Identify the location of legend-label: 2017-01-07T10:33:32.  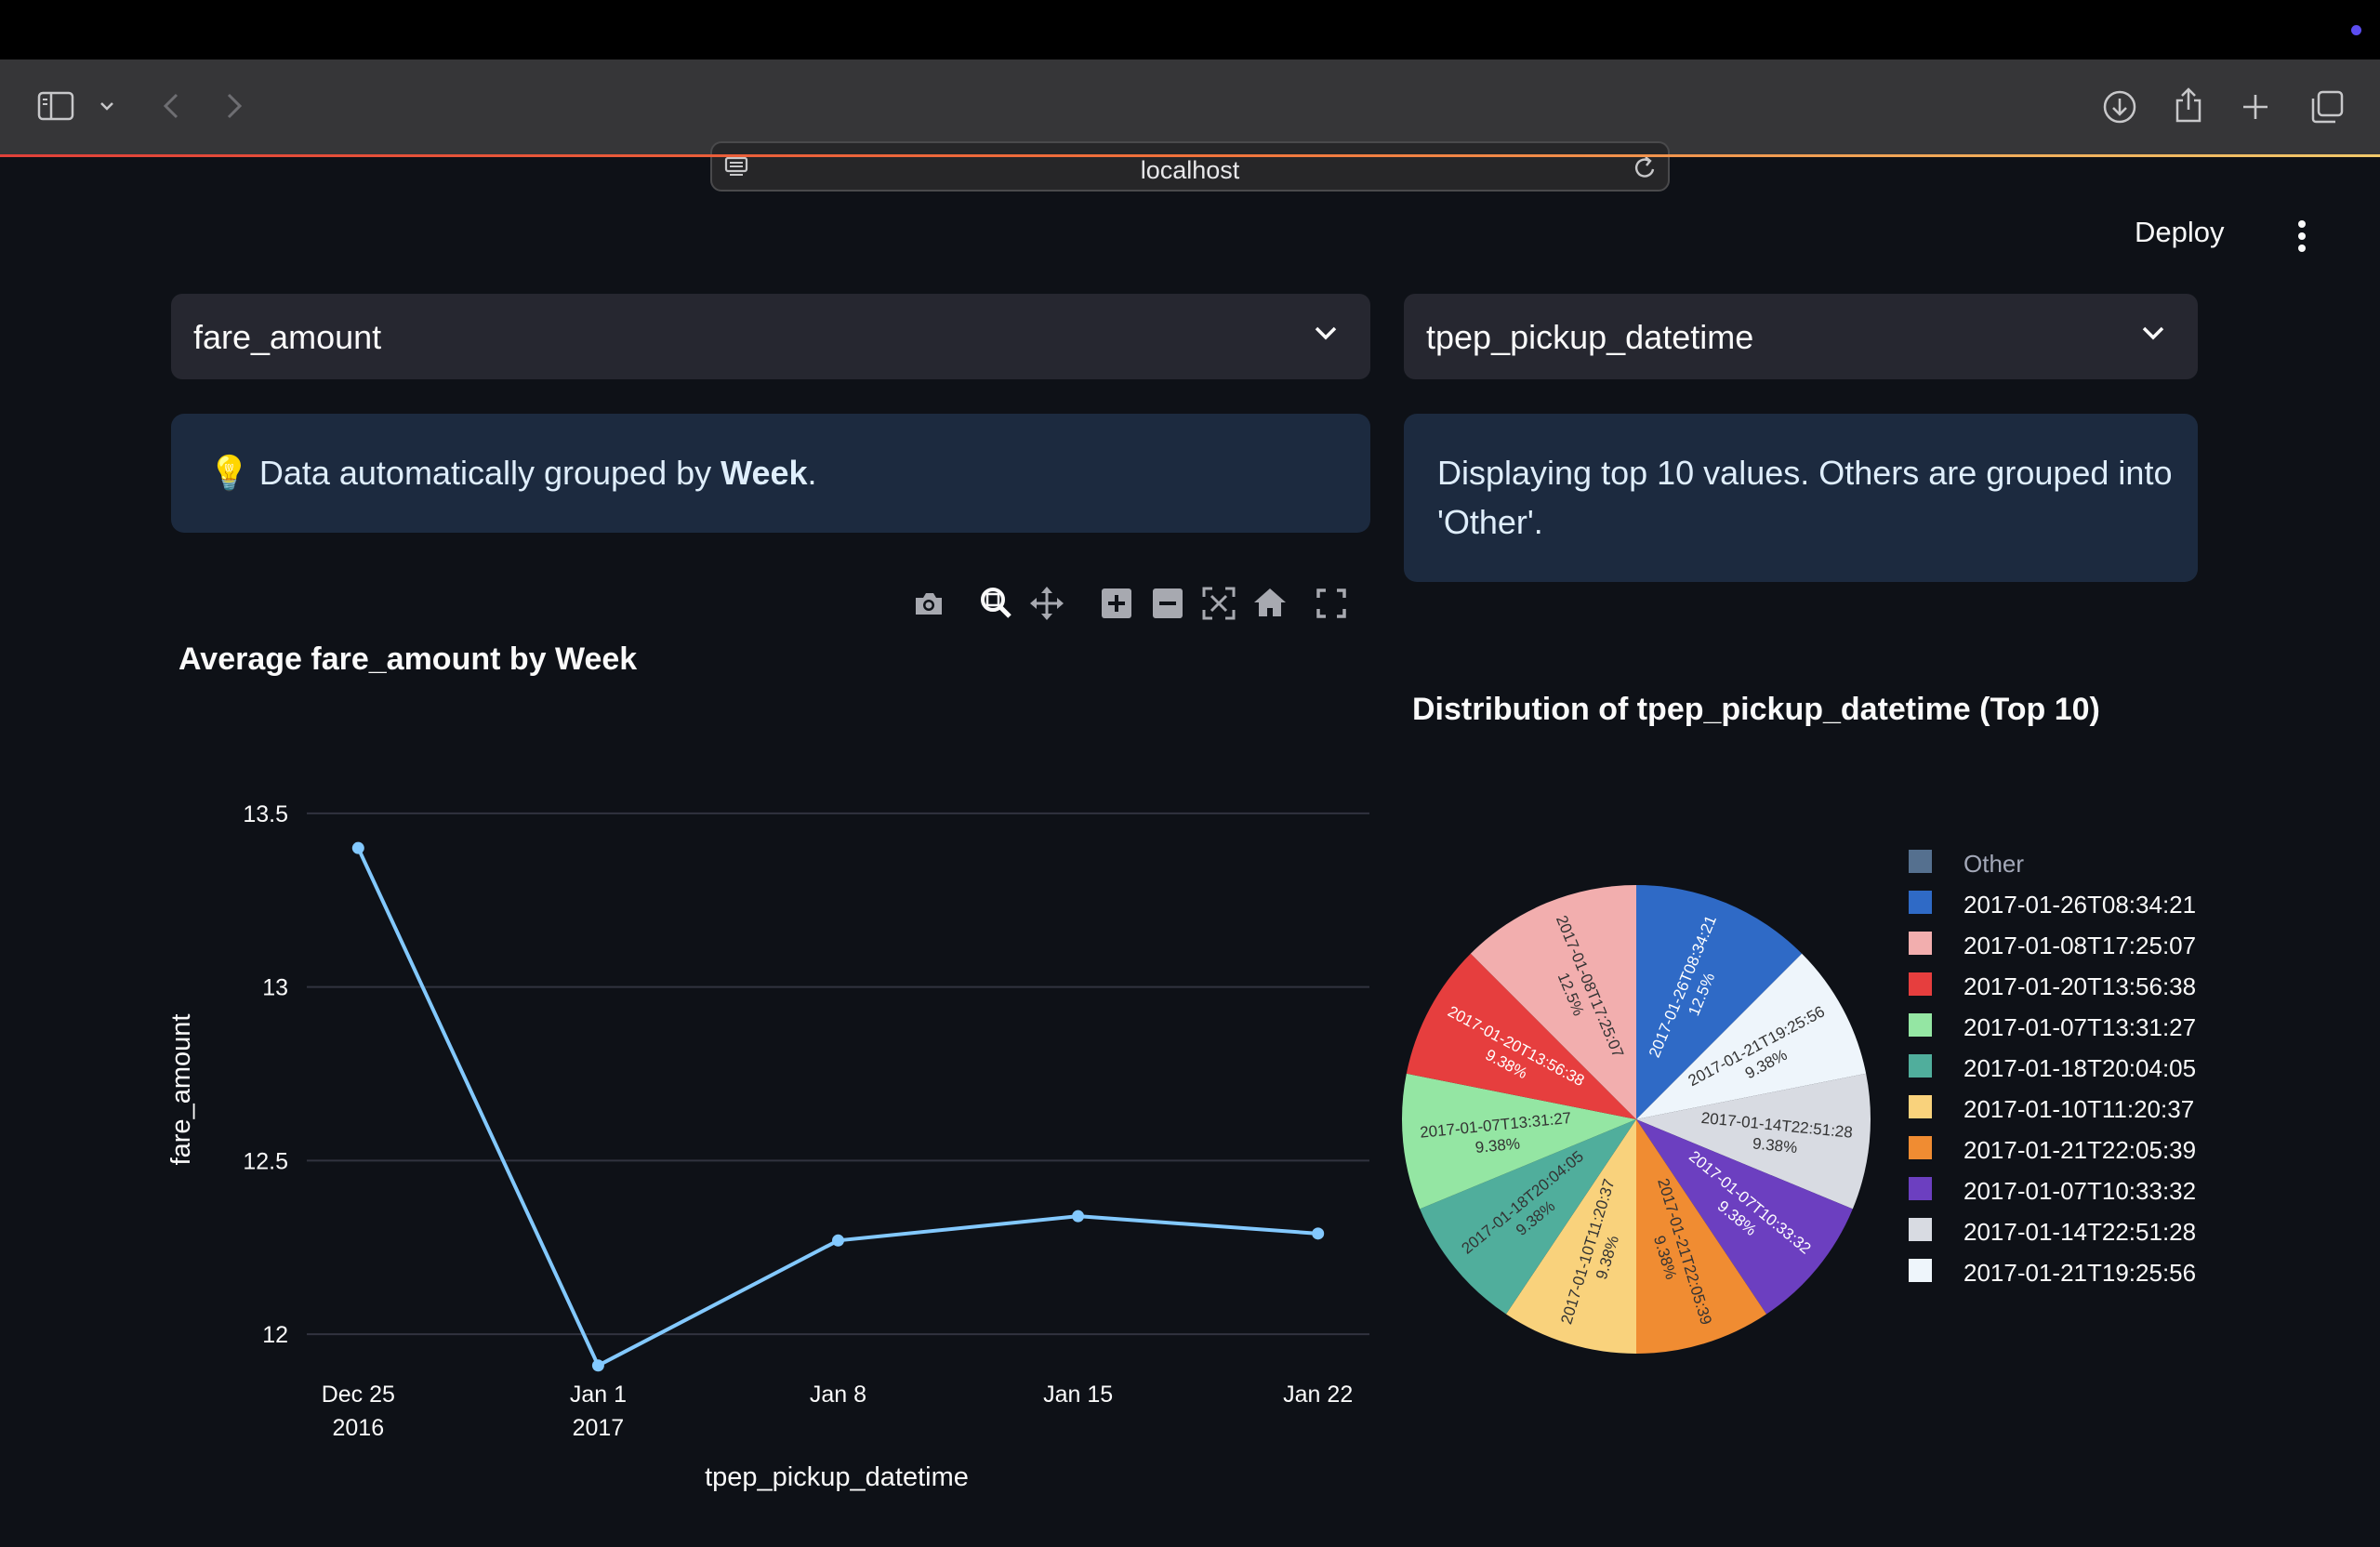
(2080, 1191).